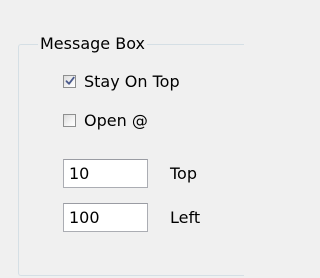  What do you see at coordinates (105, 217) in the screenshot?
I see `left-input` at bounding box center [105, 217].